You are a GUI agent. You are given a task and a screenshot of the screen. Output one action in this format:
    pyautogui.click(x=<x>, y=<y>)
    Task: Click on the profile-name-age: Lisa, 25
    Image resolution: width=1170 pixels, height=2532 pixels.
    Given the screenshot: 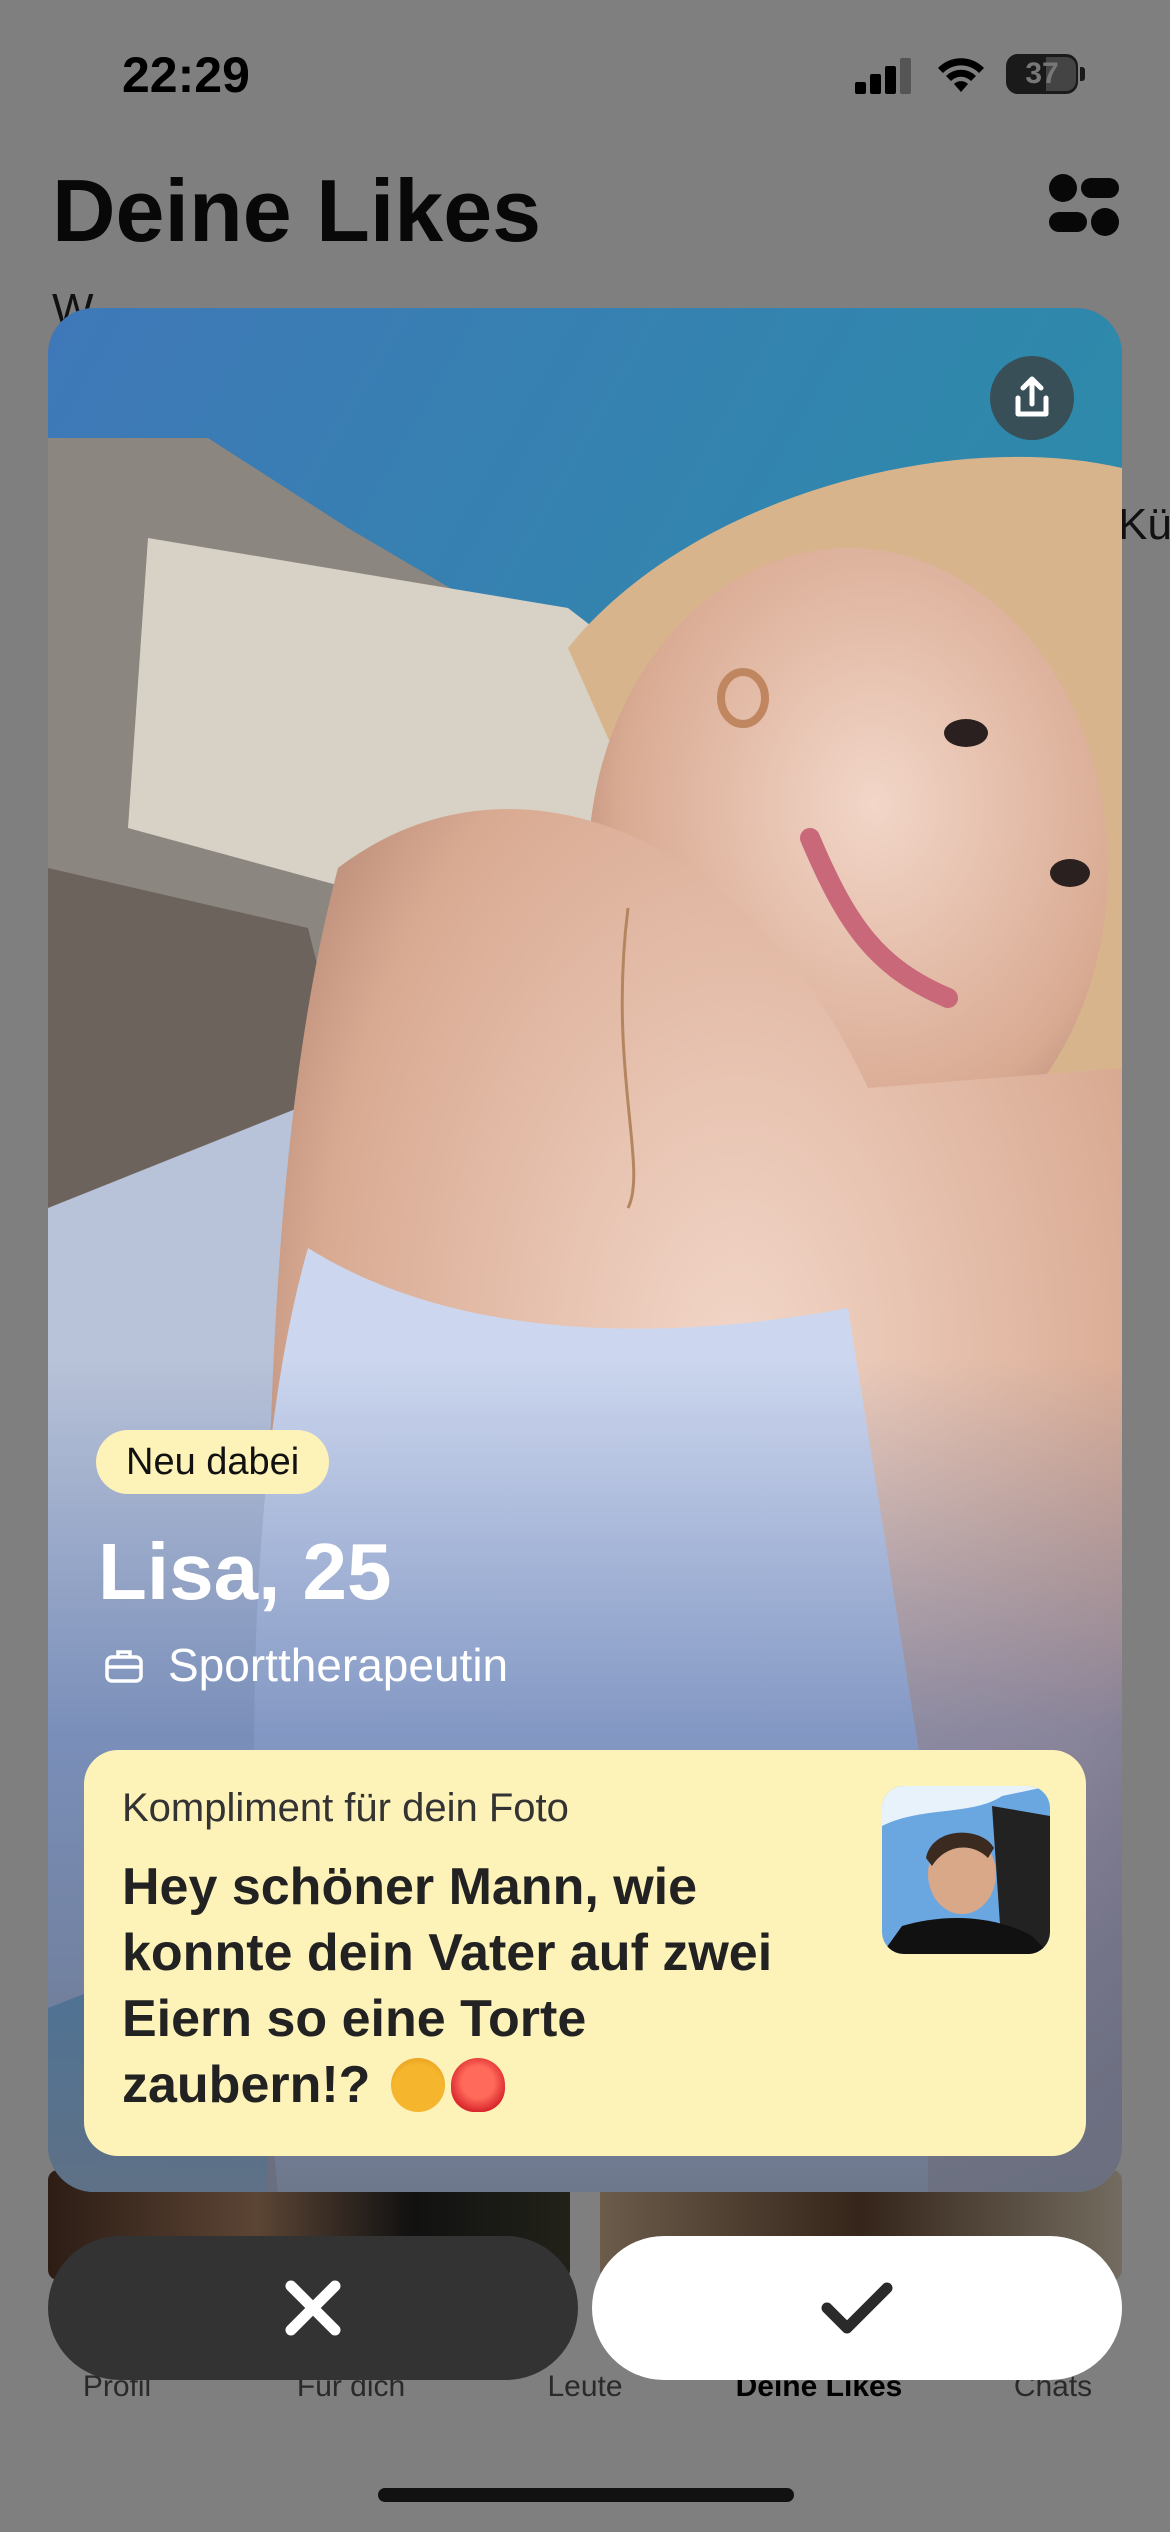 What is the action you would take?
    pyautogui.click(x=245, y=1571)
    